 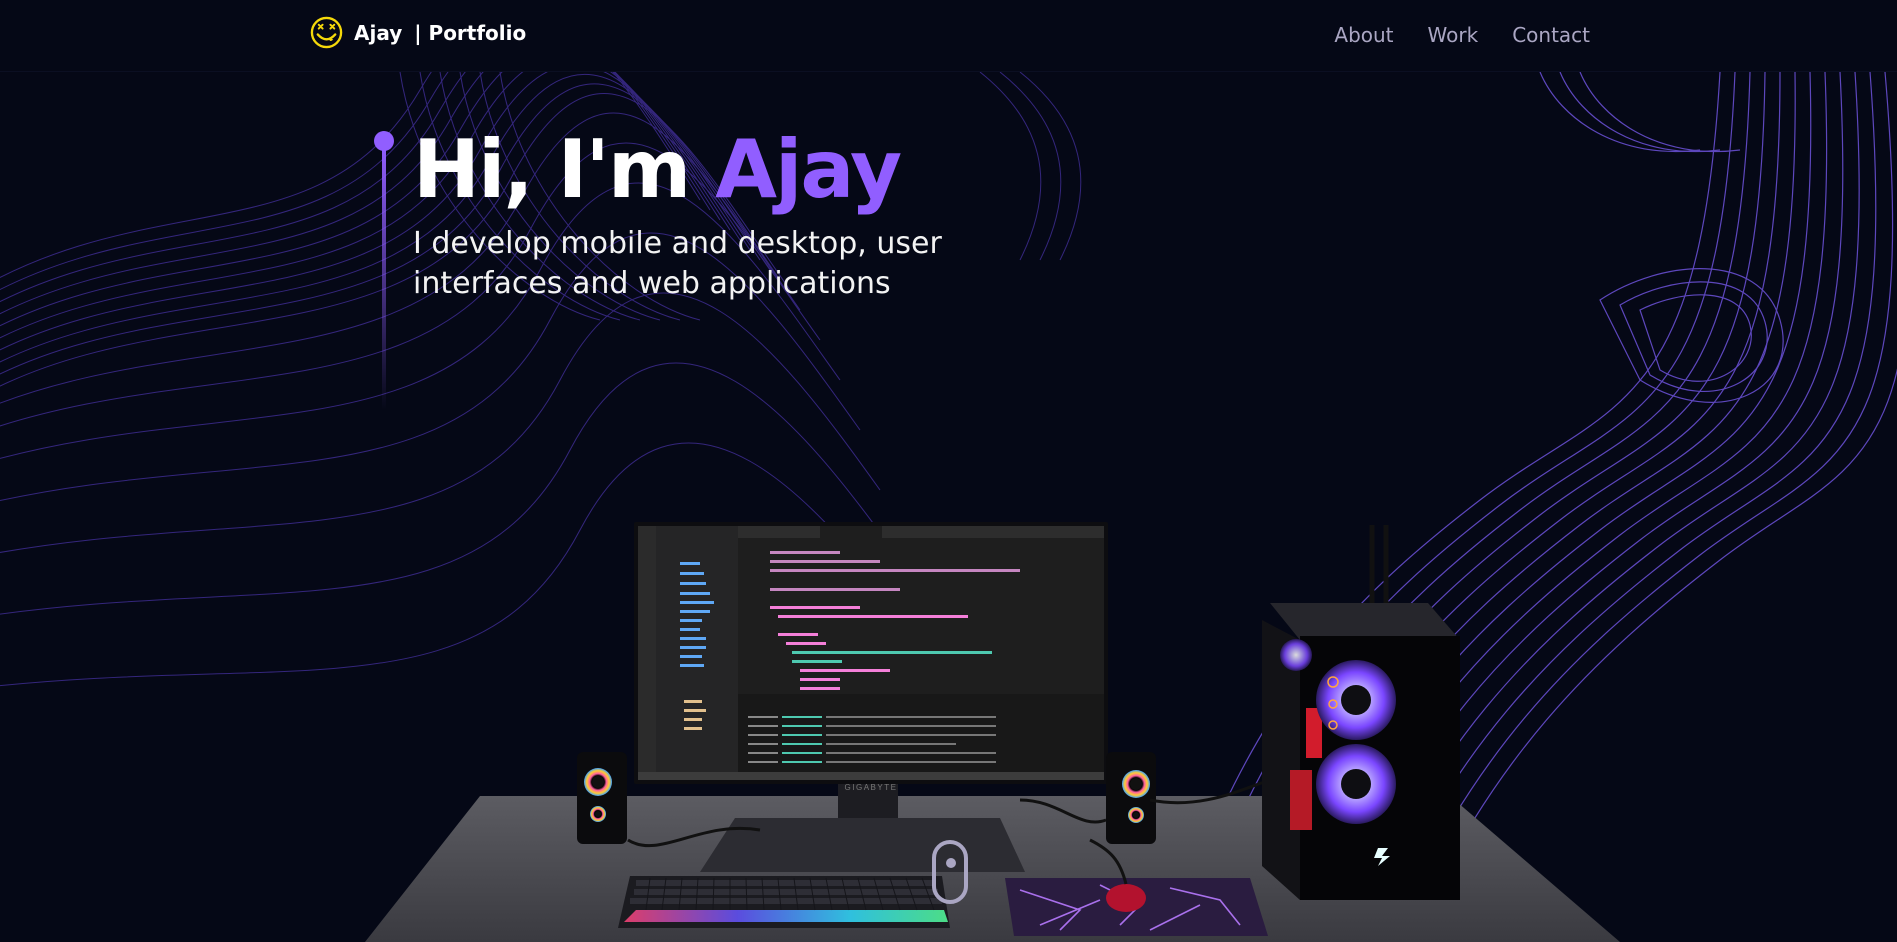 What do you see at coordinates (1131, 798) in the screenshot?
I see `right-speaker` at bounding box center [1131, 798].